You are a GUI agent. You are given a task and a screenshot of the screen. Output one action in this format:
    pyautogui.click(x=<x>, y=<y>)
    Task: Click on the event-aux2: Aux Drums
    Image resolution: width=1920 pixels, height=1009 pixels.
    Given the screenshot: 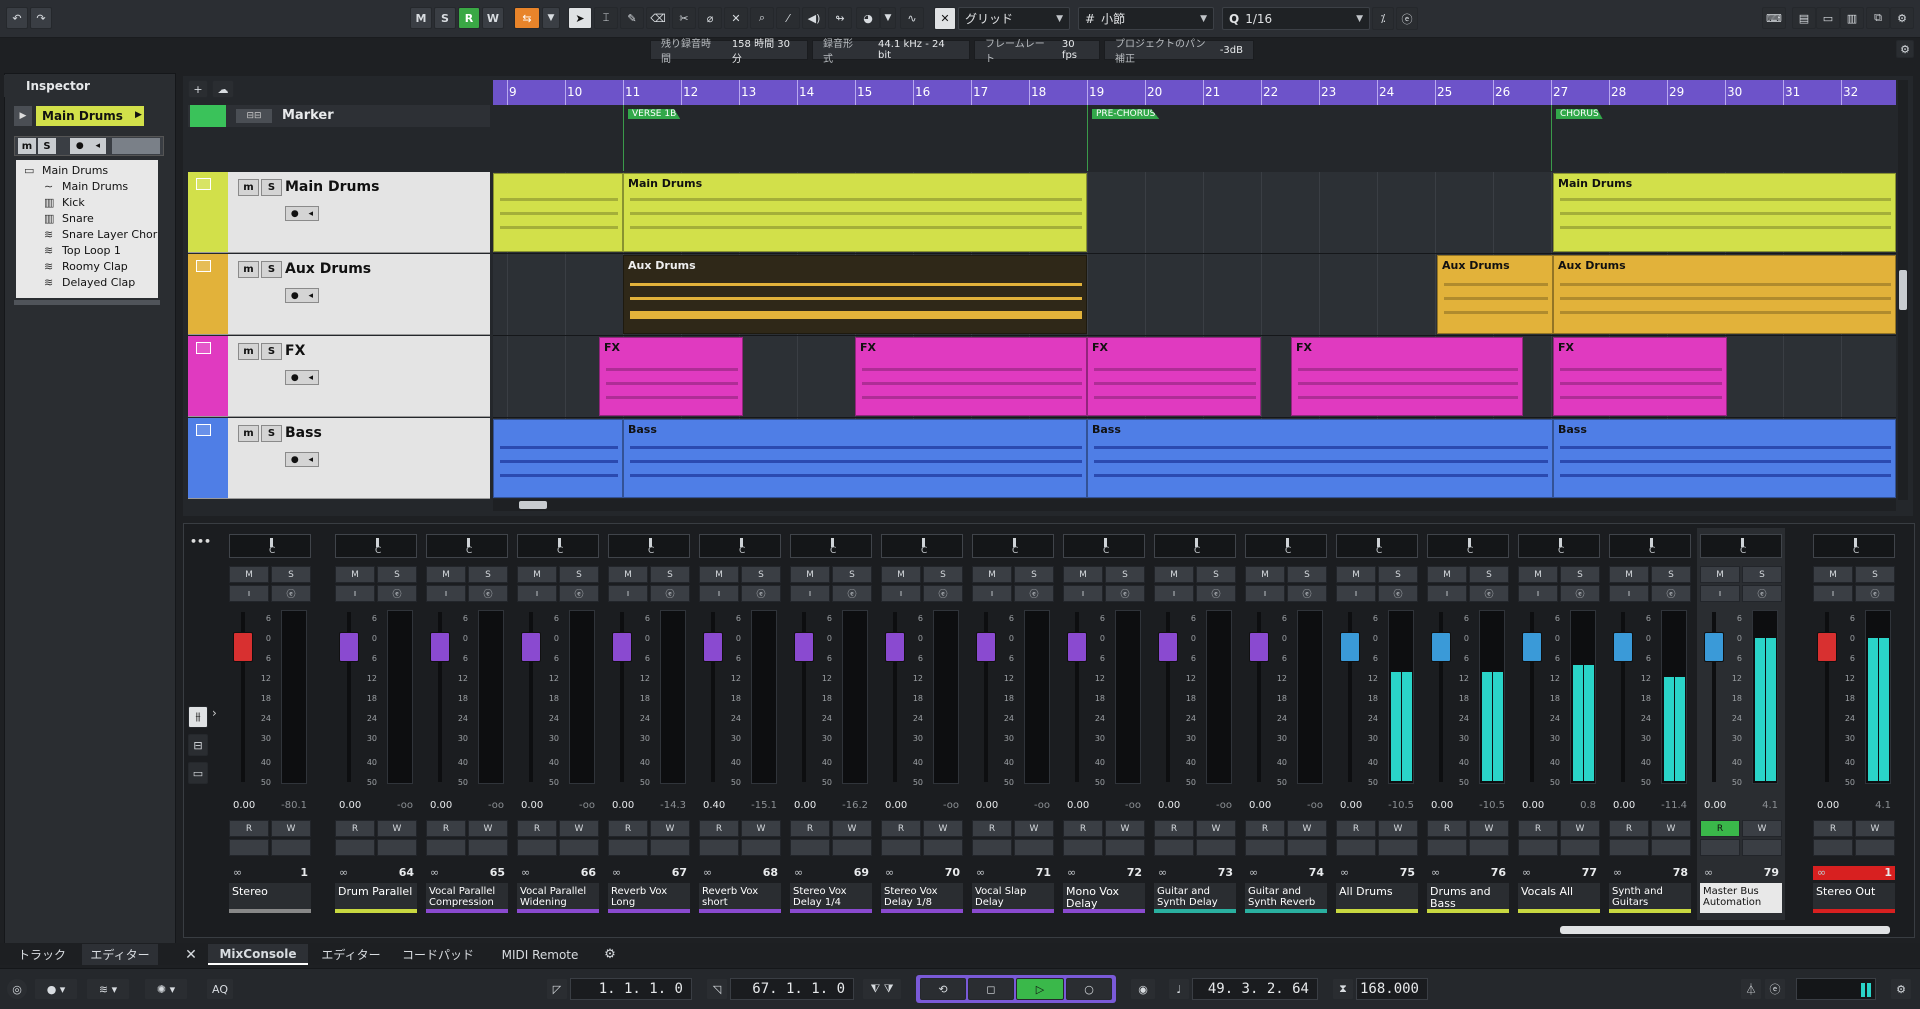 What is the action you would take?
    pyautogui.click(x=1495, y=294)
    